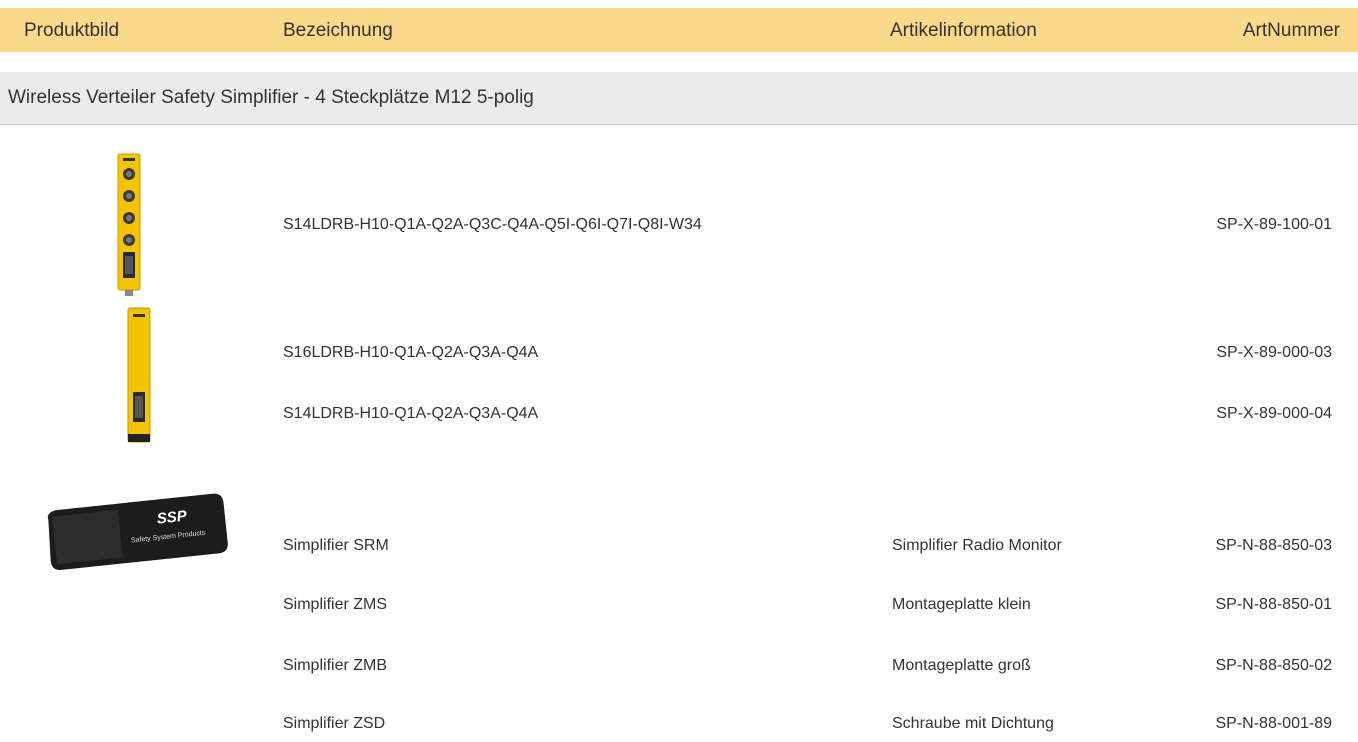  I want to click on product-image-distributor-4port, so click(129, 225).